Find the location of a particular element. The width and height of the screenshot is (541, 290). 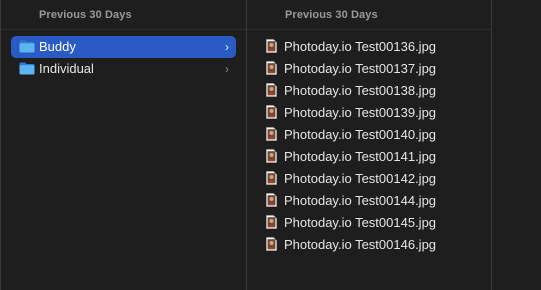

file-item: Photoday.io Test00138.jpg is located at coordinates (372, 91).